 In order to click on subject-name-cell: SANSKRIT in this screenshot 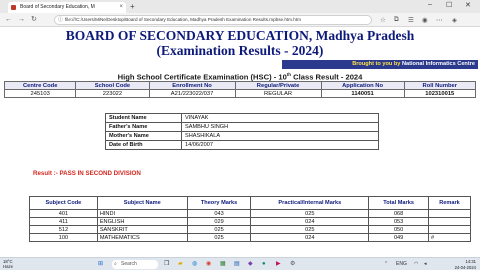, I will do `click(142, 229)`.